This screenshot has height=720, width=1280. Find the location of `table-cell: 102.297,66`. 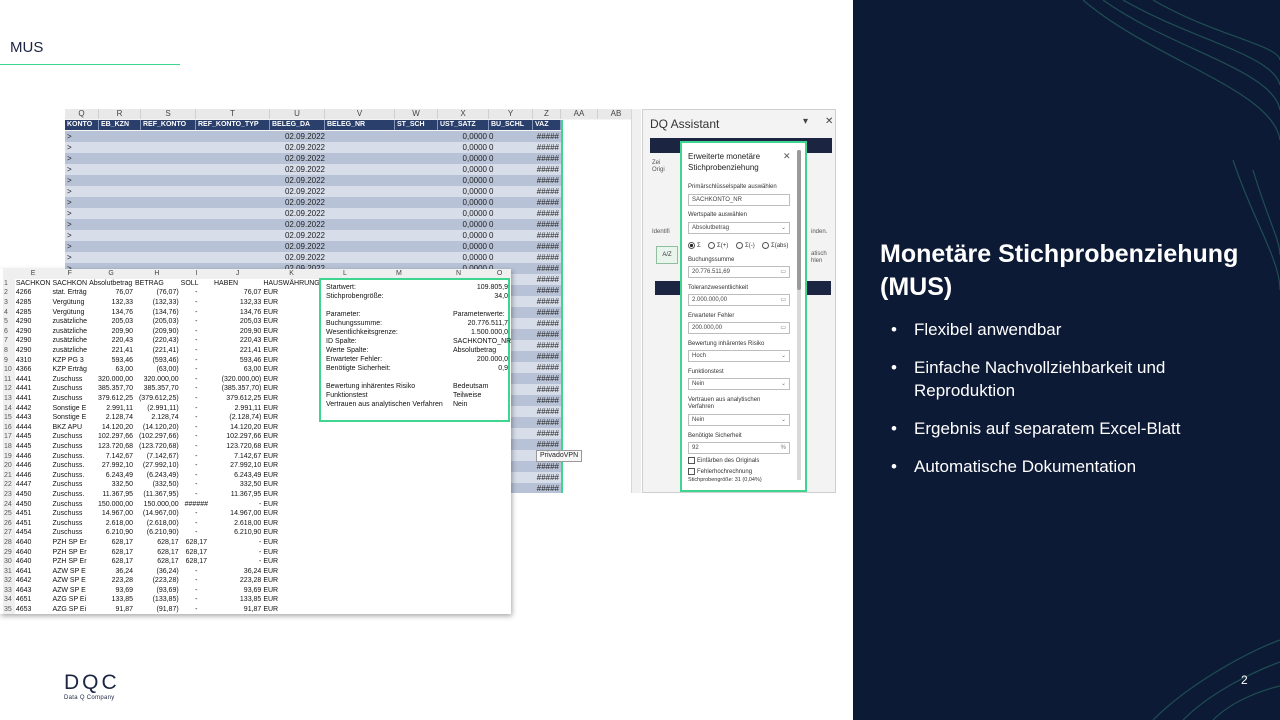

table-cell: 102.297,66 is located at coordinates (237, 437).